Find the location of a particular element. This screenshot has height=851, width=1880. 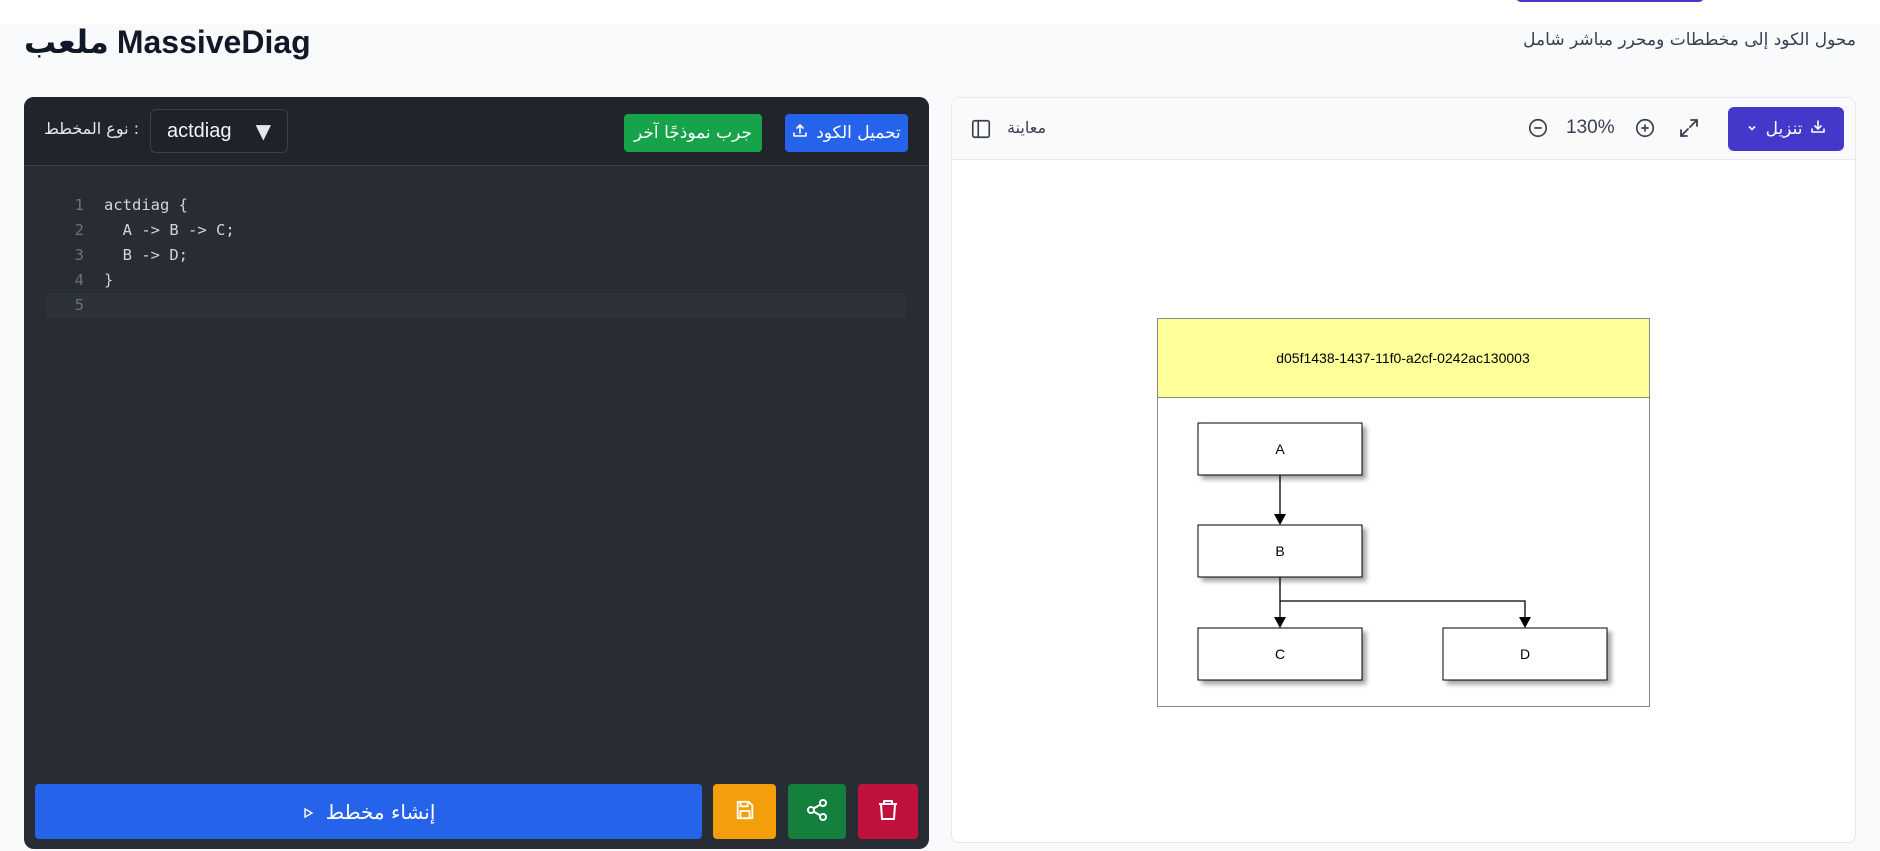

line-number: 1 is located at coordinates (79, 205).